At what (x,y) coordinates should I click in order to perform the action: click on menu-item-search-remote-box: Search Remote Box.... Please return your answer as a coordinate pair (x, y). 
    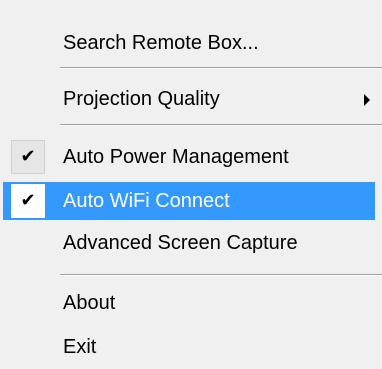
    Looking at the image, I should click on (189, 43).